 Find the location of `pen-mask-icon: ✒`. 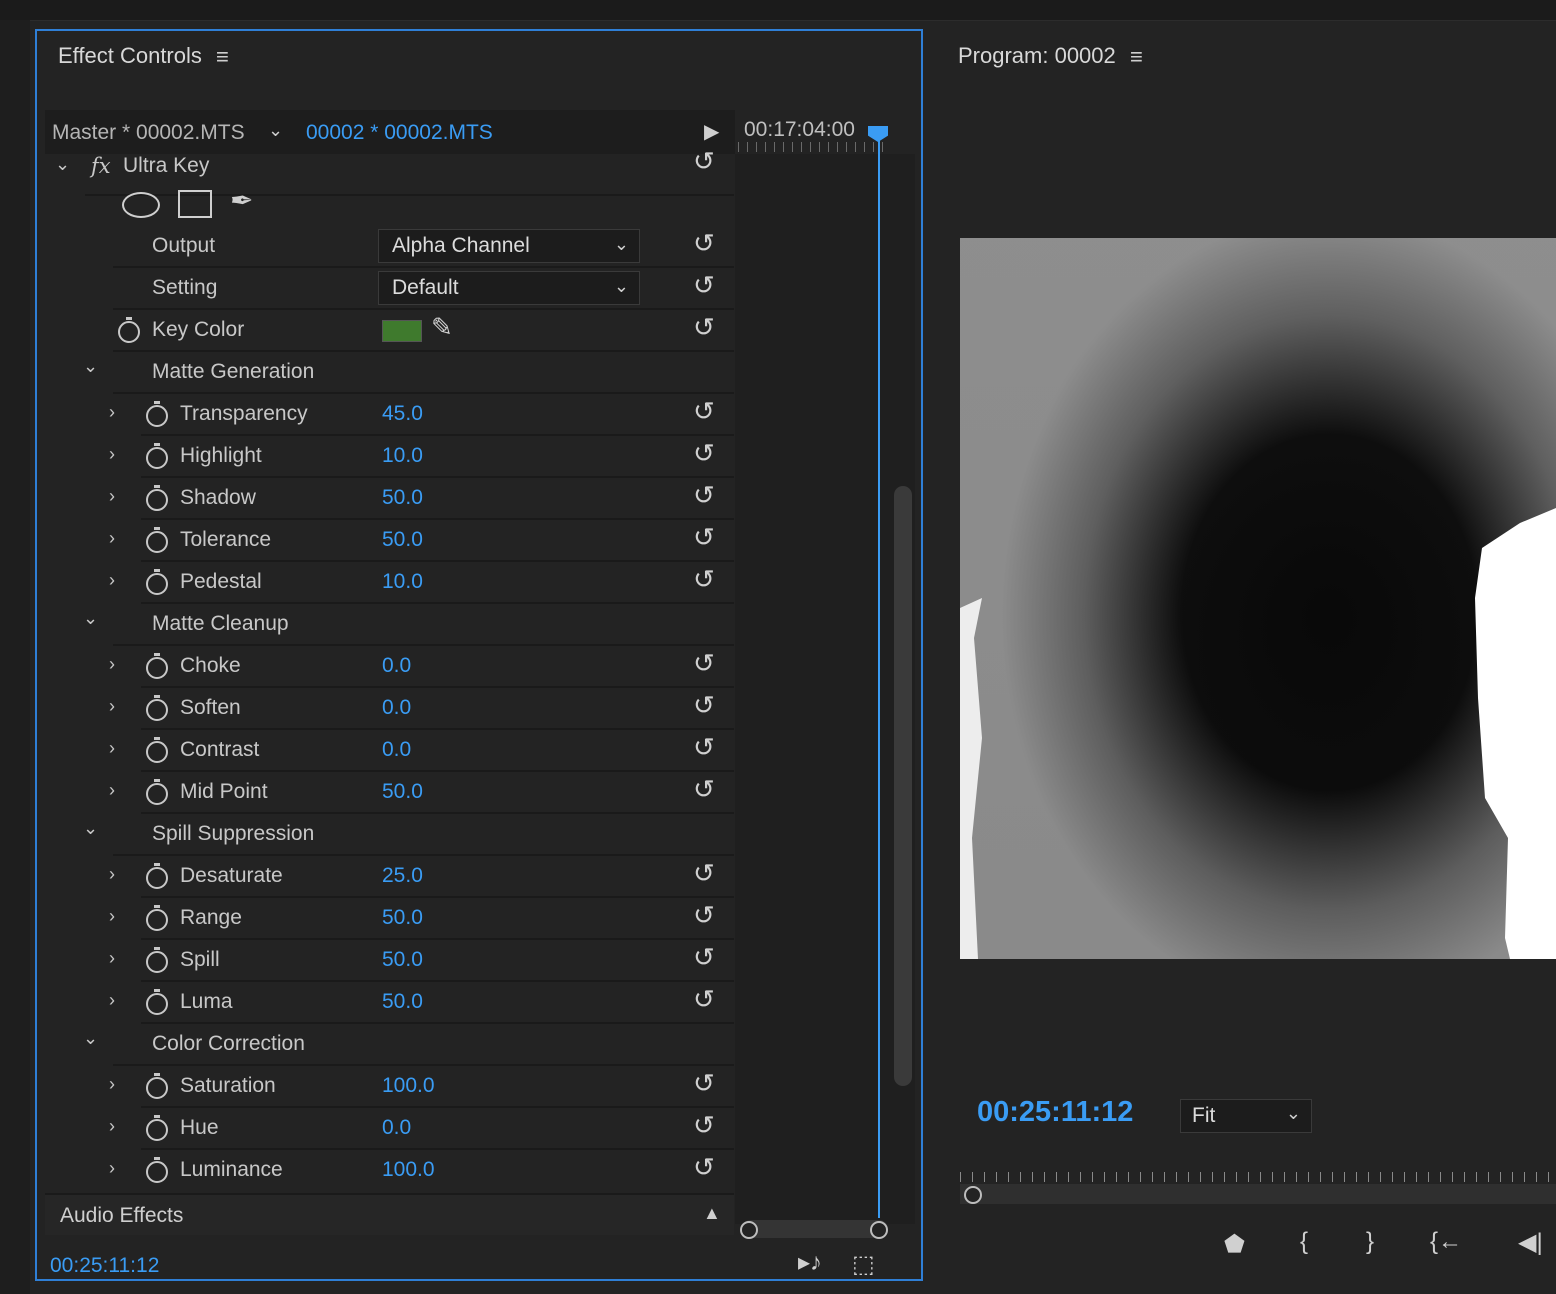

pen-mask-icon: ✒ is located at coordinates (241, 200).